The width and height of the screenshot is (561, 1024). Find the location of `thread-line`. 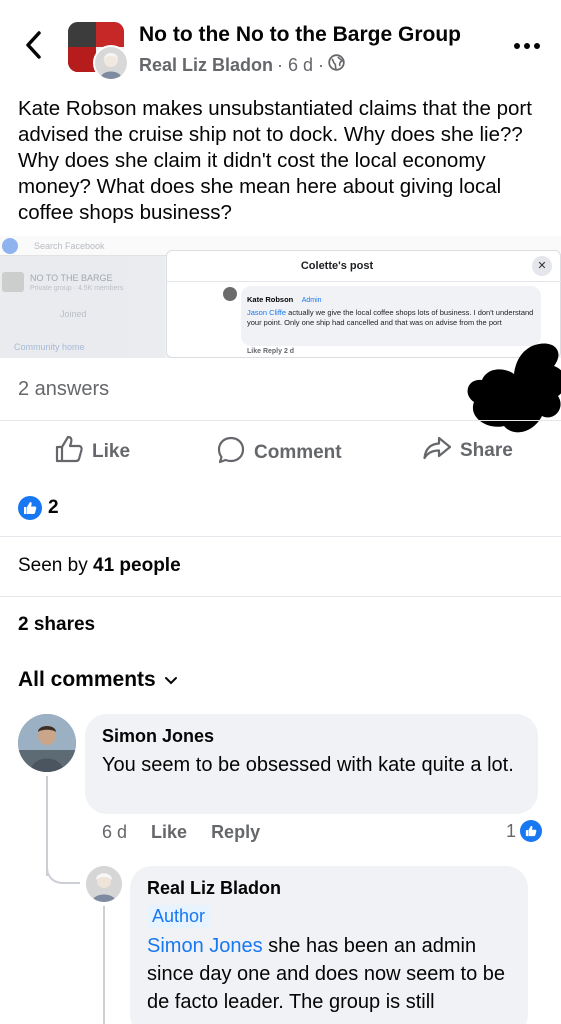

thread-line is located at coordinates (104, 965).